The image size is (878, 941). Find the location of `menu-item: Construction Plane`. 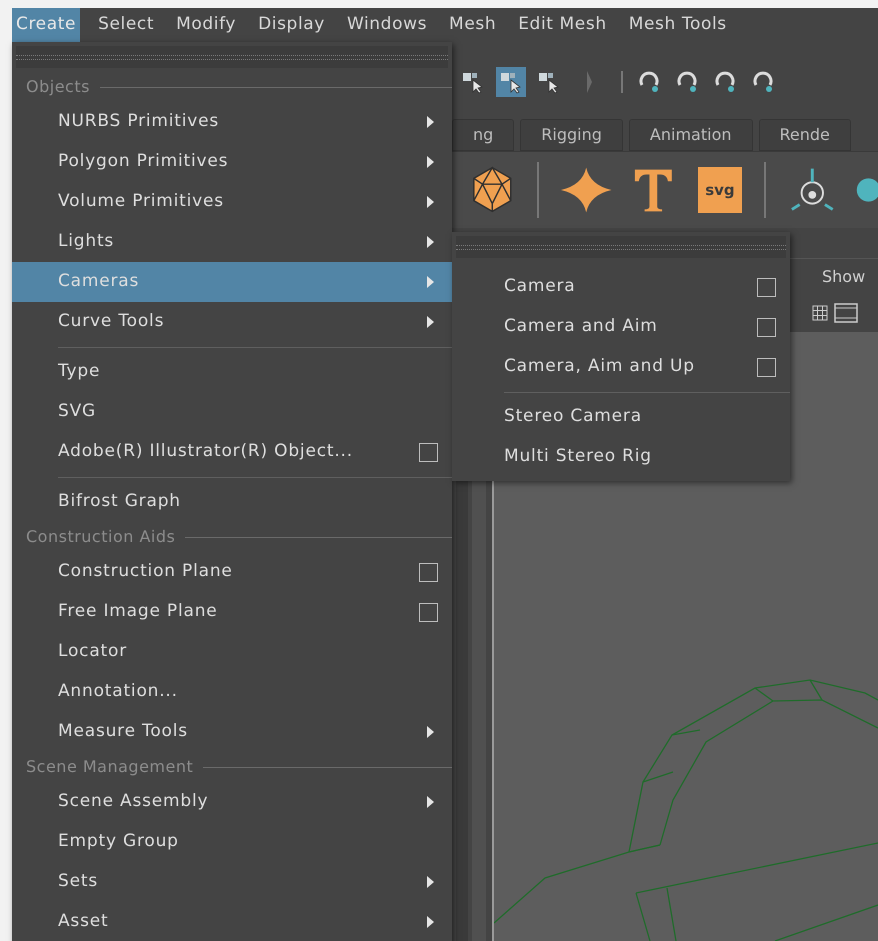

menu-item: Construction Plane is located at coordinates (232, 572).